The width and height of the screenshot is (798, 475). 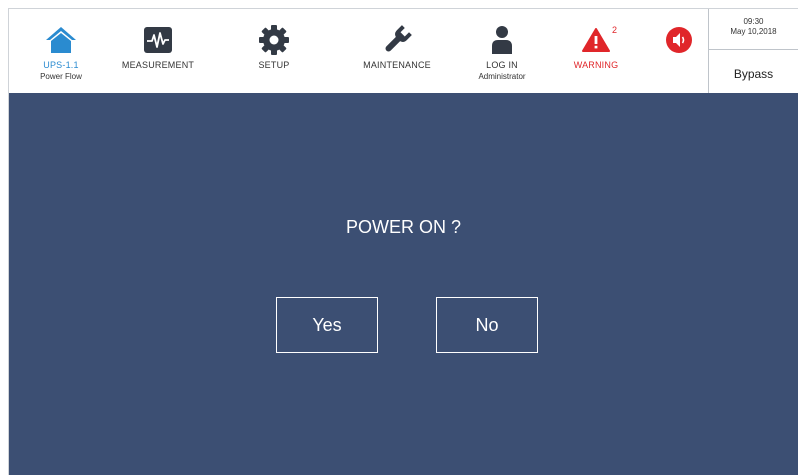 What do you see at coordinates (274, 65) in the screenshot?
I see `nav-label-setup: SETUP` at bounding box center [274, 65].